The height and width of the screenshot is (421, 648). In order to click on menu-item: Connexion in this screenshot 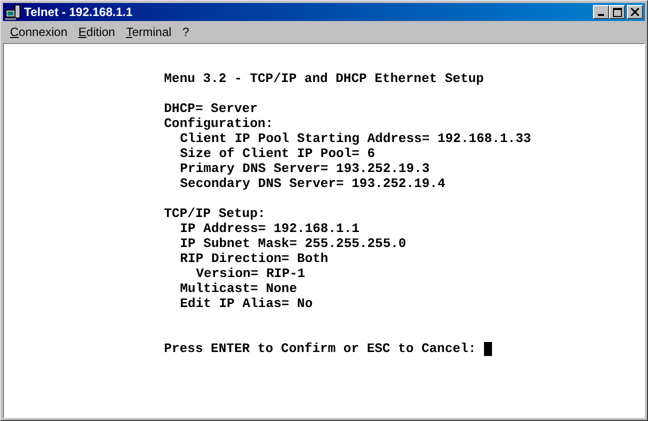, I will do `click(39, 32)`.